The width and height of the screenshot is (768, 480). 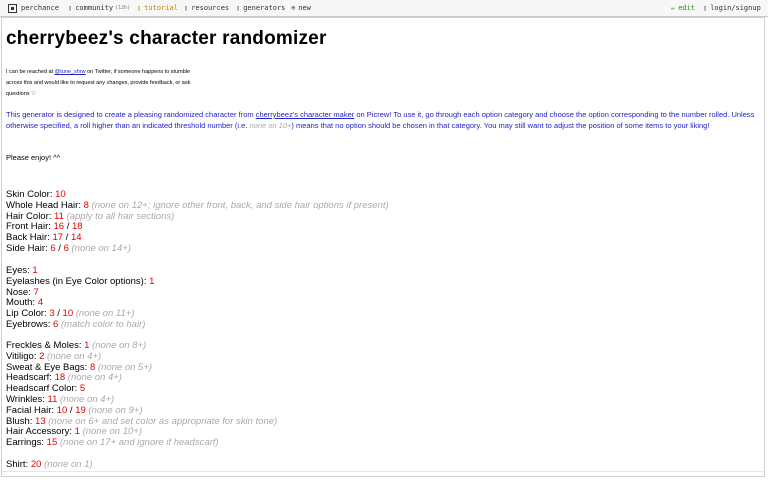 What do you see at coordinates (40, 303) in the screenshot?
I see `roll-value: 4` at bounding box center [40, 303].